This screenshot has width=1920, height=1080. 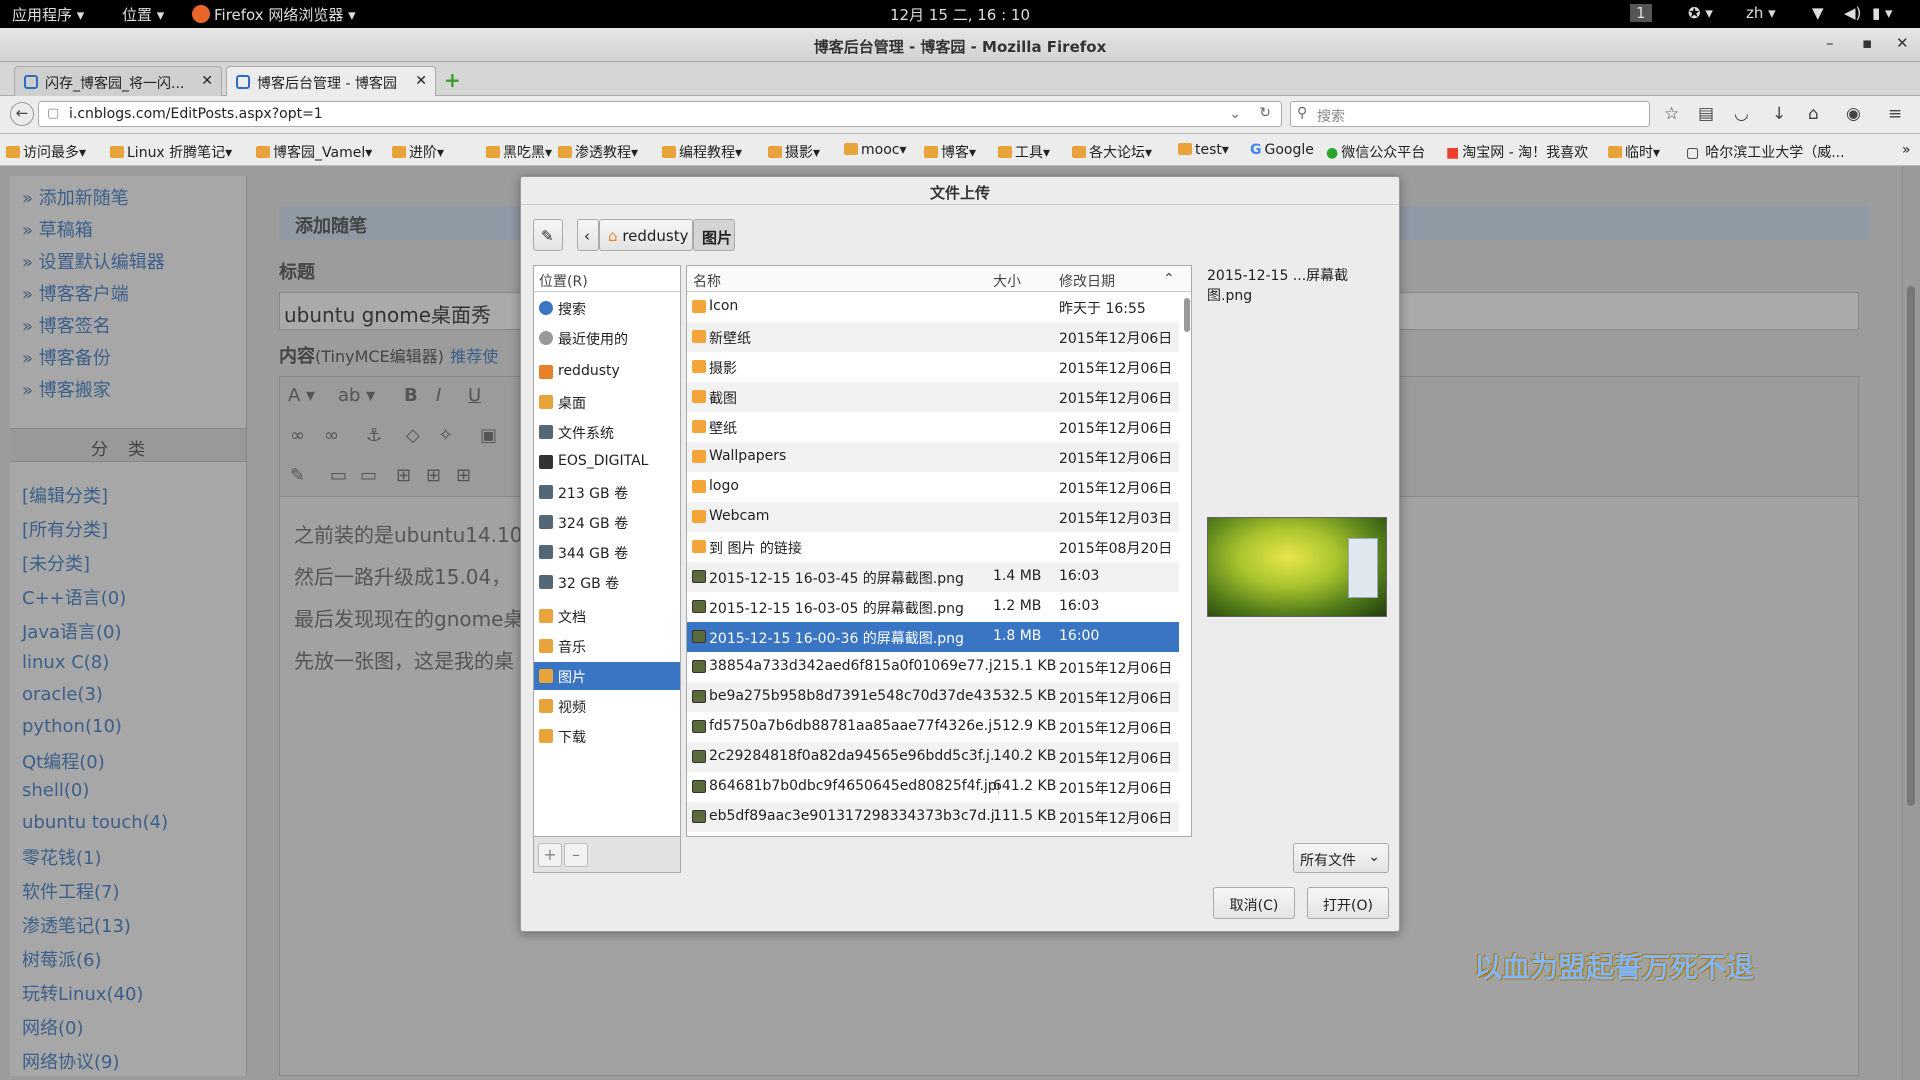 What do you see at coordinates (433, 475) in the screenshot?
I see `column-icon: ⊞` at bounding box center [433, 475].